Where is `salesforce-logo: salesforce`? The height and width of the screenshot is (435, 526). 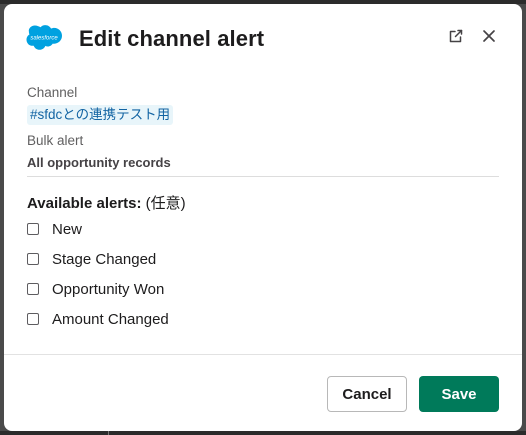
salesforce-logo: salesforce is located at coordinates (44, 37).